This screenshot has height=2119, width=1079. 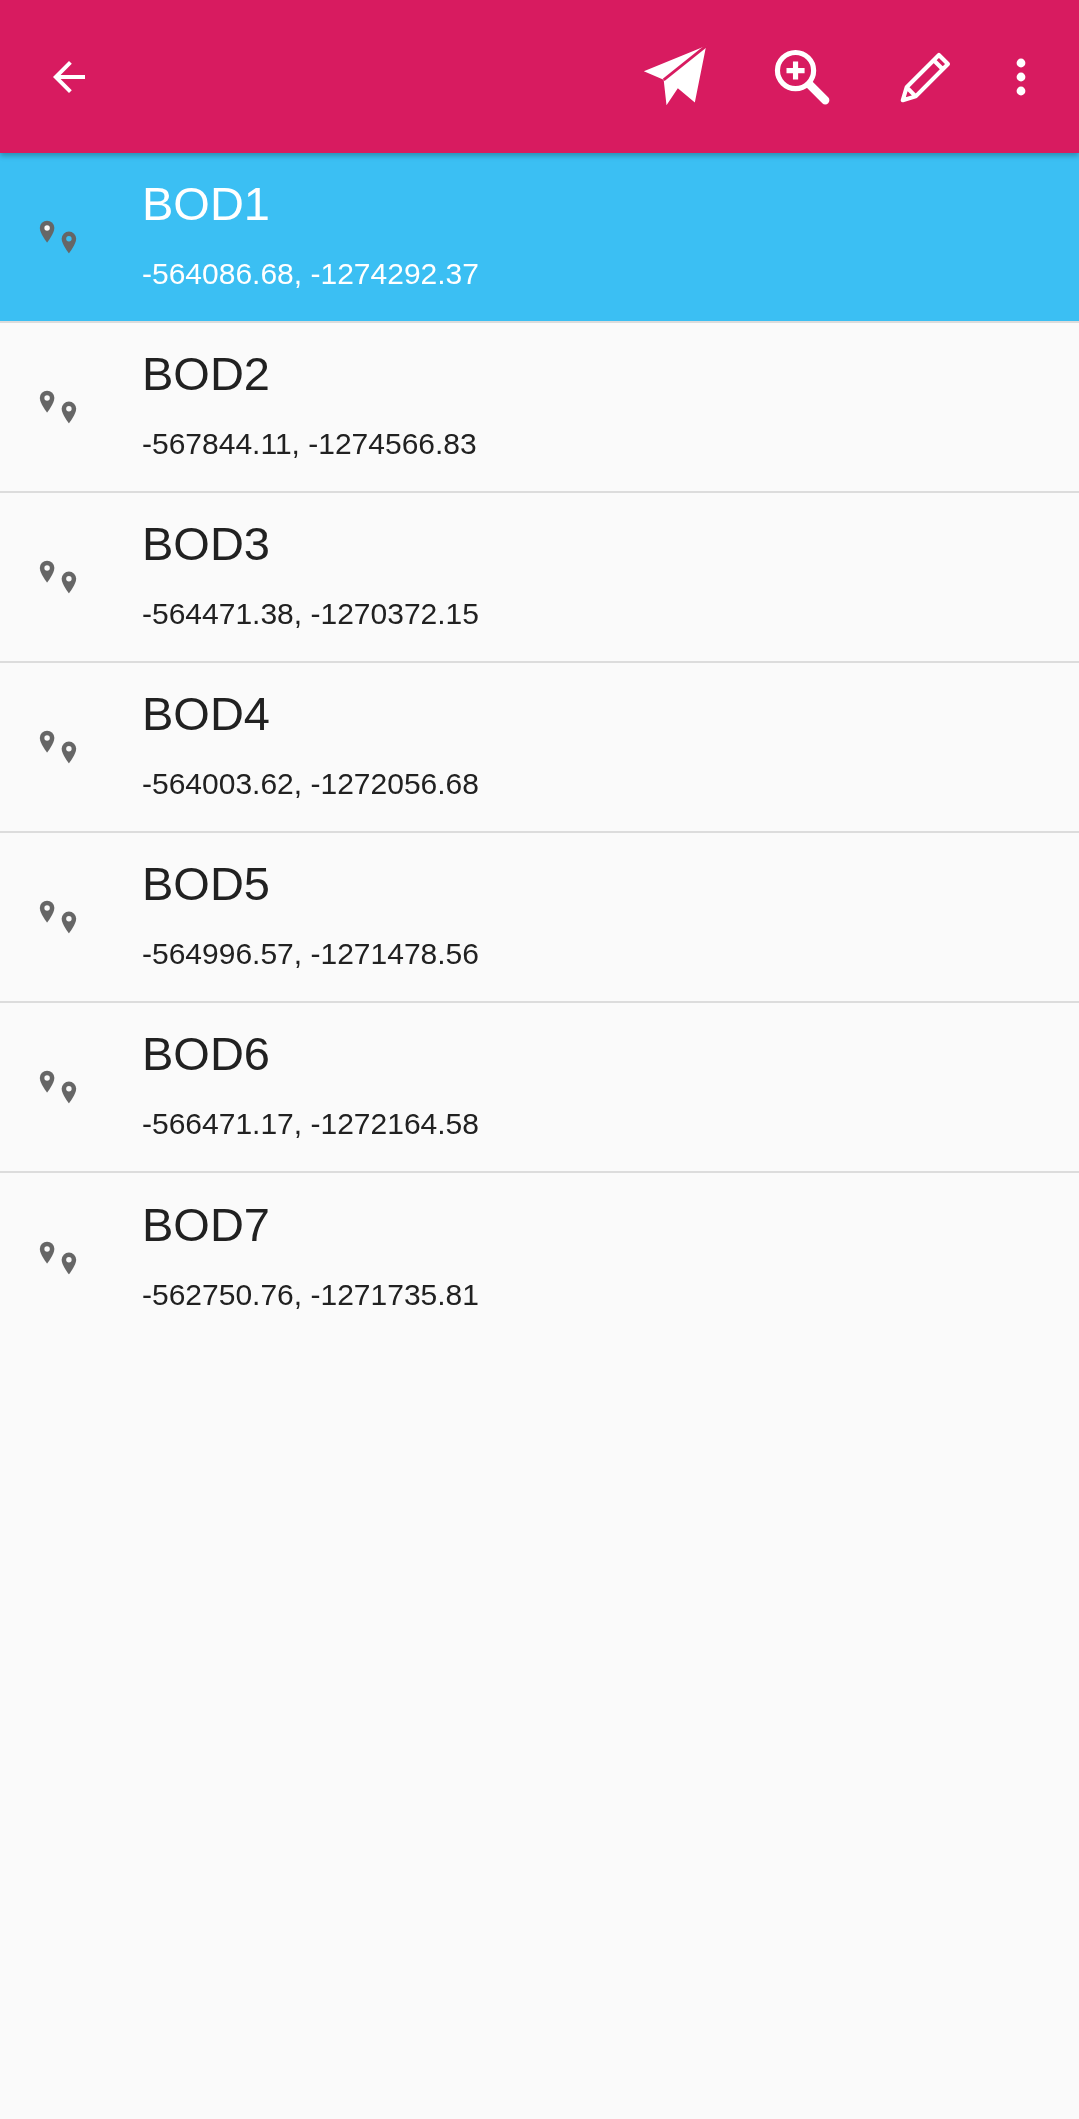 I want to click on point-name: BOD2, so click(x=206, y=373).